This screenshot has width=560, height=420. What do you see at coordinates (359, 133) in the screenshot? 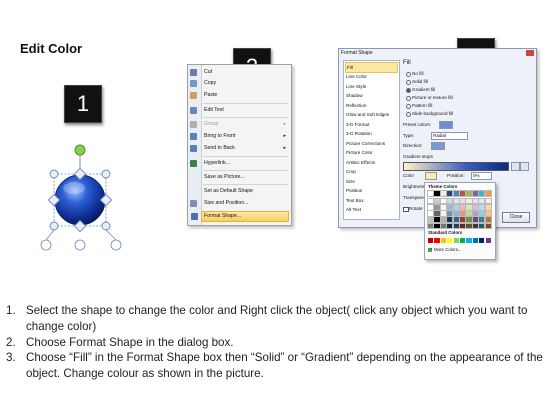
I see `category-3d-rotation: 3-D Rotation` at bounding box center [359, 133].